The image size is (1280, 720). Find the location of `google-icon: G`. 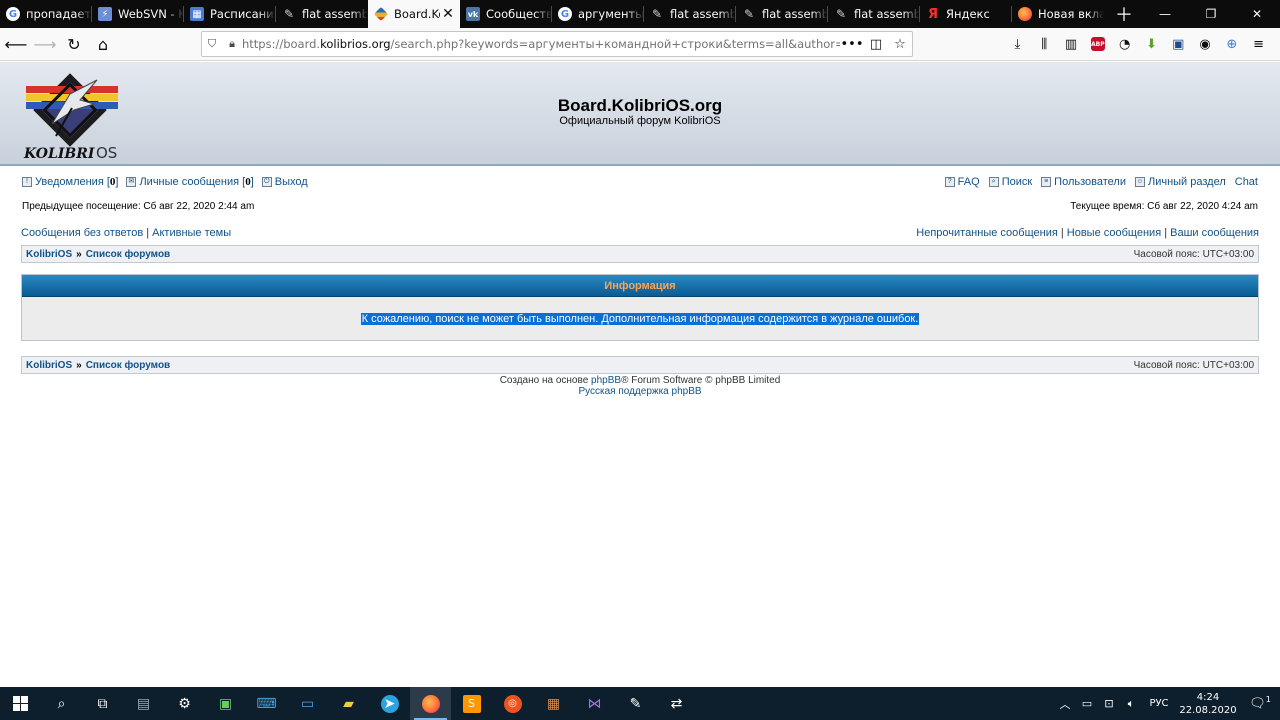

google-icon: G is located at coordinates (13, 14).